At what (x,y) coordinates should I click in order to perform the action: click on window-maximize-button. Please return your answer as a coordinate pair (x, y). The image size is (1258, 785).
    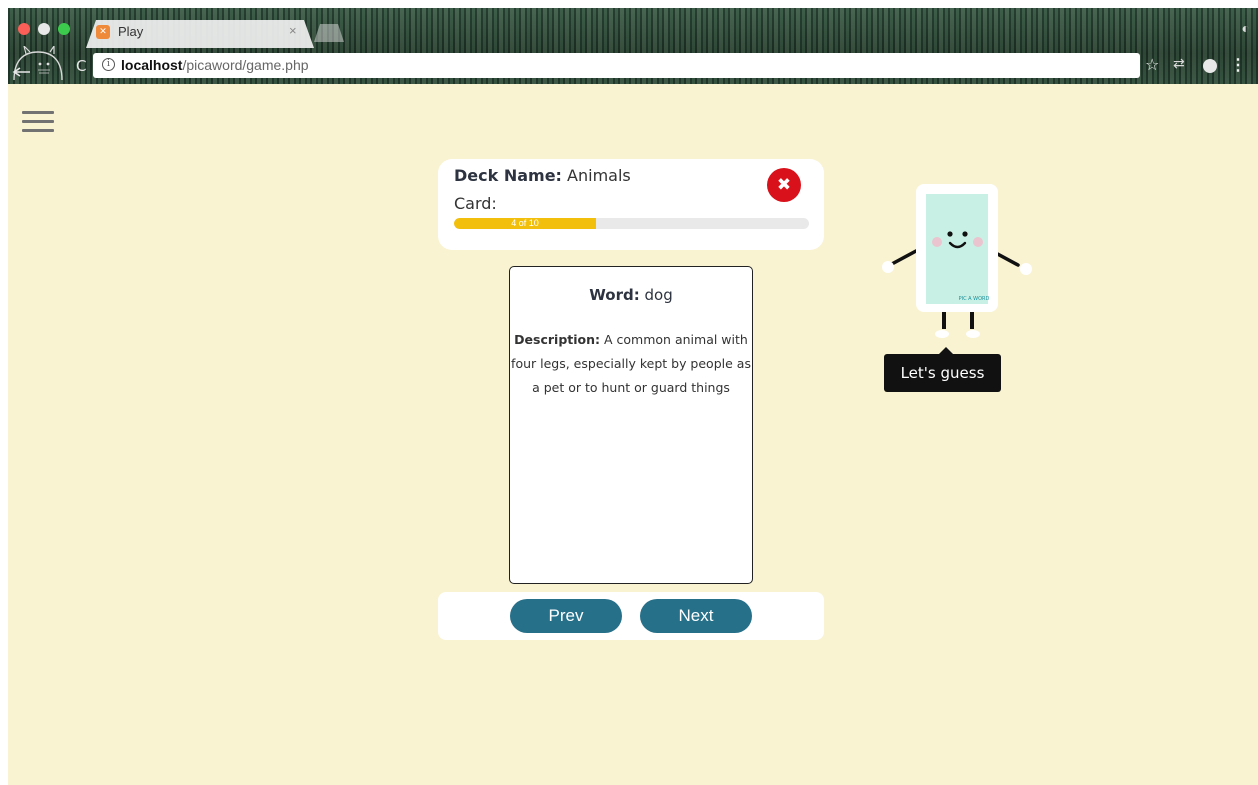
    Looking at the image, I should click on (64, 29).